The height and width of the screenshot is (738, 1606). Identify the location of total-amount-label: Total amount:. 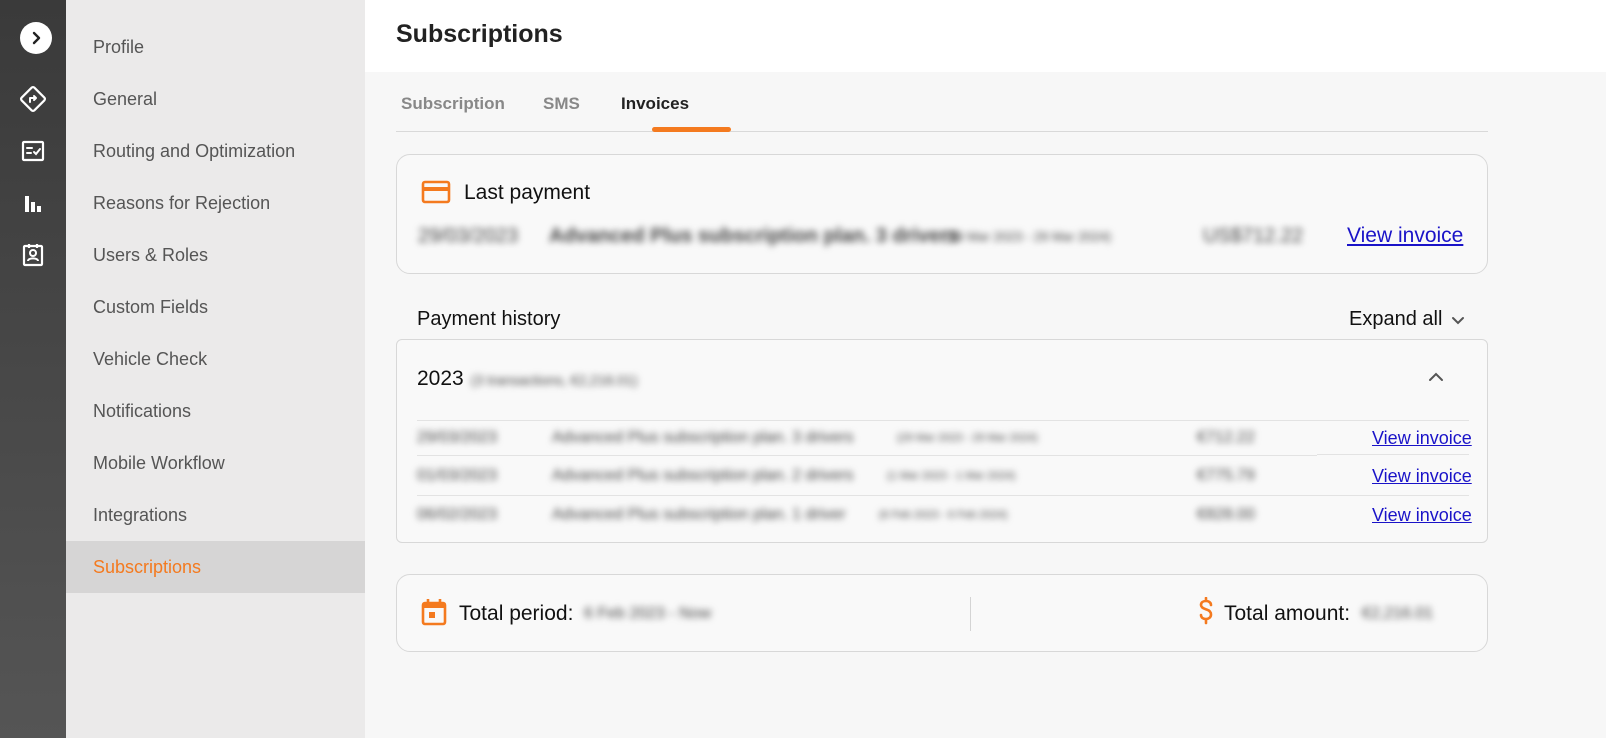
(1287, 613).